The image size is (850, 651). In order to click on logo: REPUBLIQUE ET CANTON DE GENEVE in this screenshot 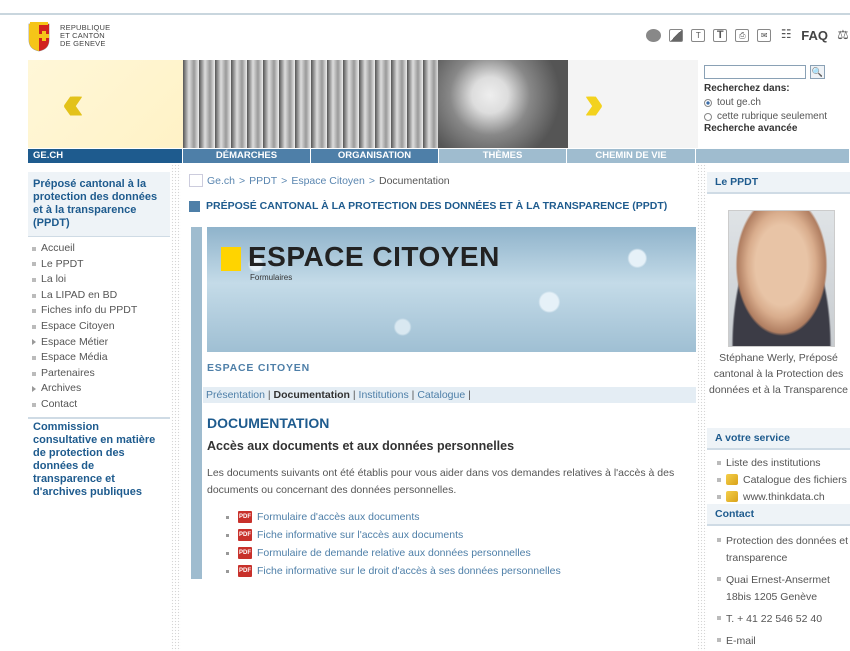, I will do `click(79, 39)`.